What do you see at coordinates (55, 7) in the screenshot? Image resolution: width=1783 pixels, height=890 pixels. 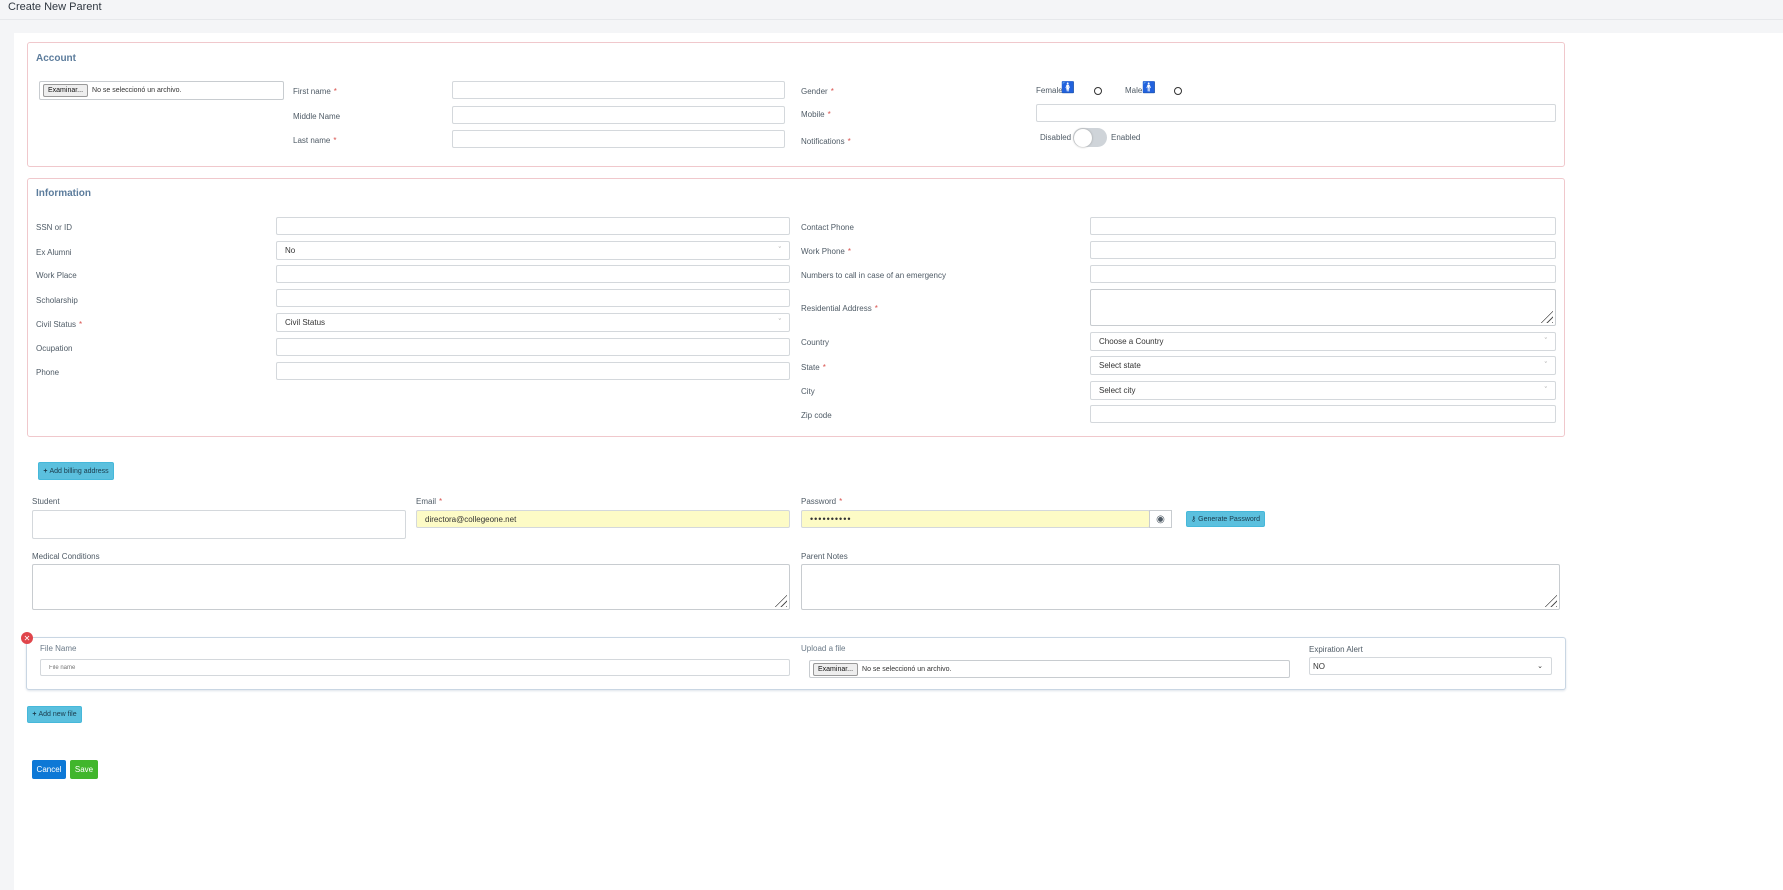 I see `page-title: Create New Parent` at bounding box center [55, 7].